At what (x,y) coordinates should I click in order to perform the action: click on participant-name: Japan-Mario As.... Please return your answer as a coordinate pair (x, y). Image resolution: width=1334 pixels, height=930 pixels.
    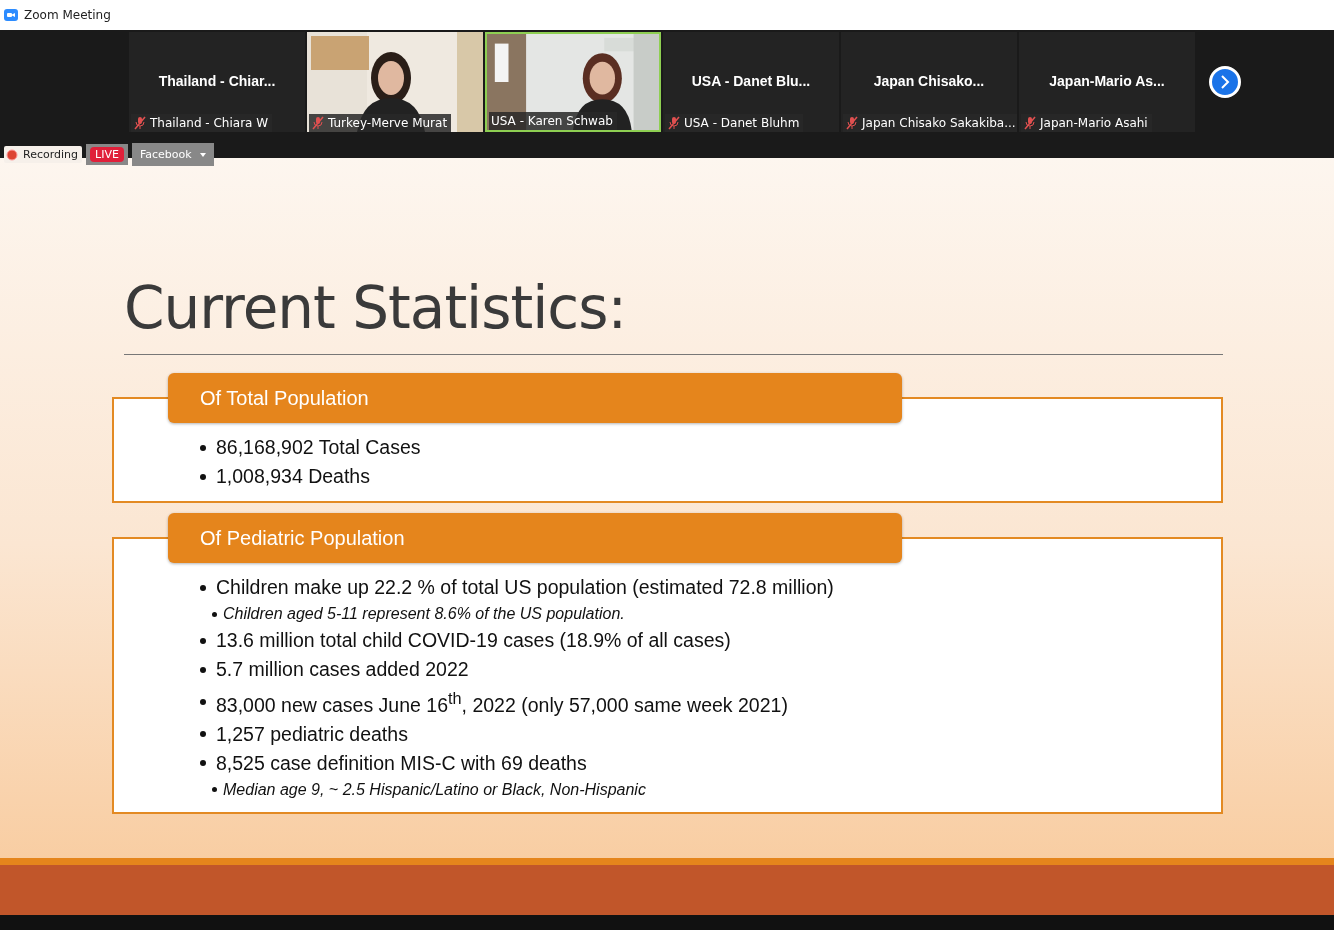
    Looking at the image, I should click on (1107, 81).